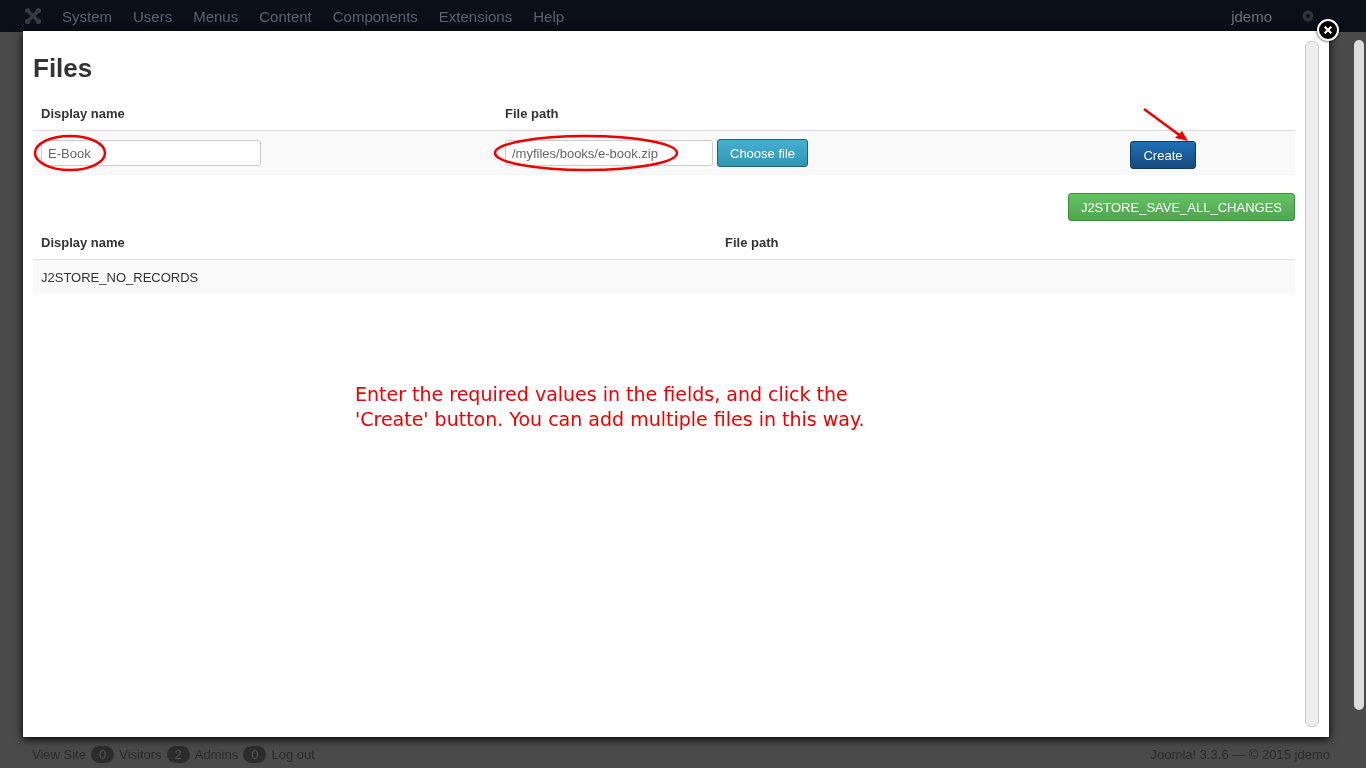  What do you see at coordinates (216, 16) in the screenshot?
I see `menu-item: Menus` at bounding box center [216, 16].